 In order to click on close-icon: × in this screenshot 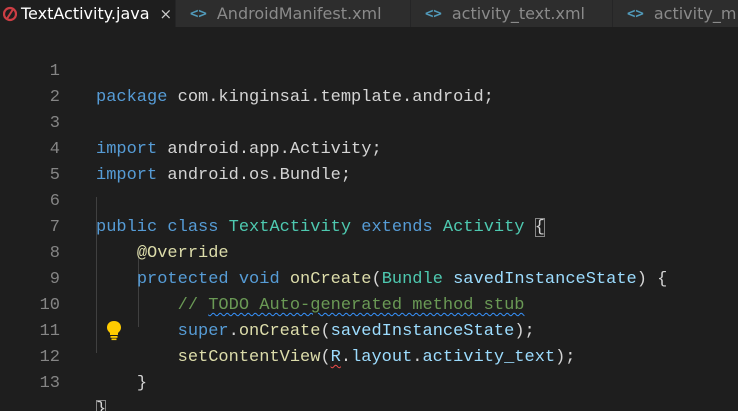, I will do `click(166, 14)`.